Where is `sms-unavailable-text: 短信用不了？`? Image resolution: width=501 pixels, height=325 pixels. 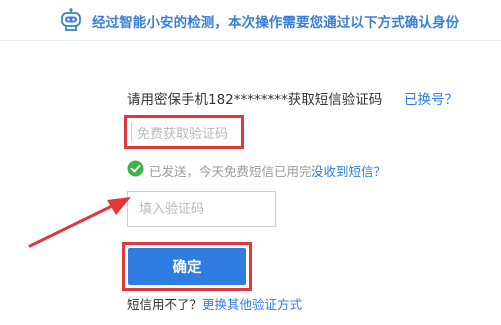 sms-unavailable-text: 短信用不了？ is located at coordinates (165, 304).